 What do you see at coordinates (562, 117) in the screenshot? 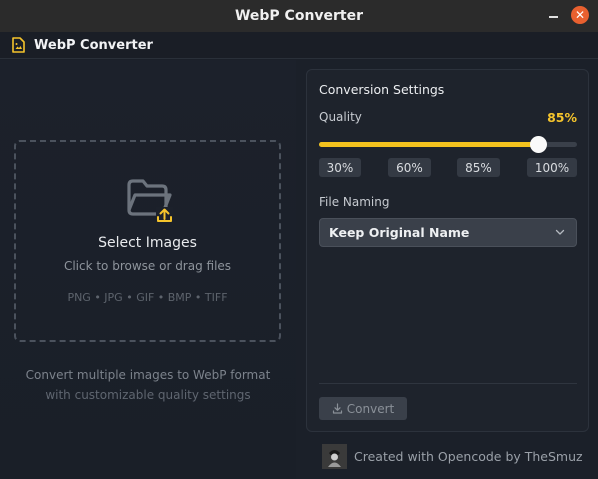
I see `quality-value: 85%` at bounding box center [562, 117].